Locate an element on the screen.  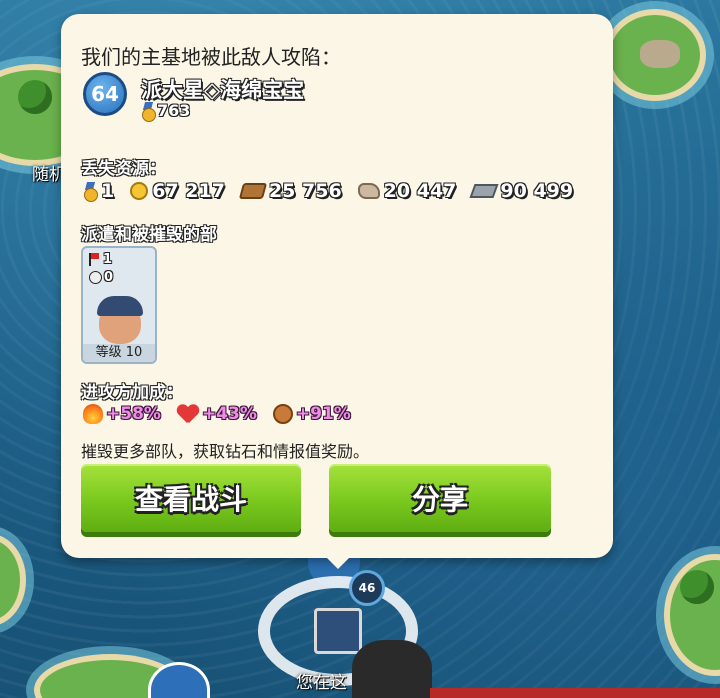
lost-wood: 25 756 is located at coordinates (290, 191).